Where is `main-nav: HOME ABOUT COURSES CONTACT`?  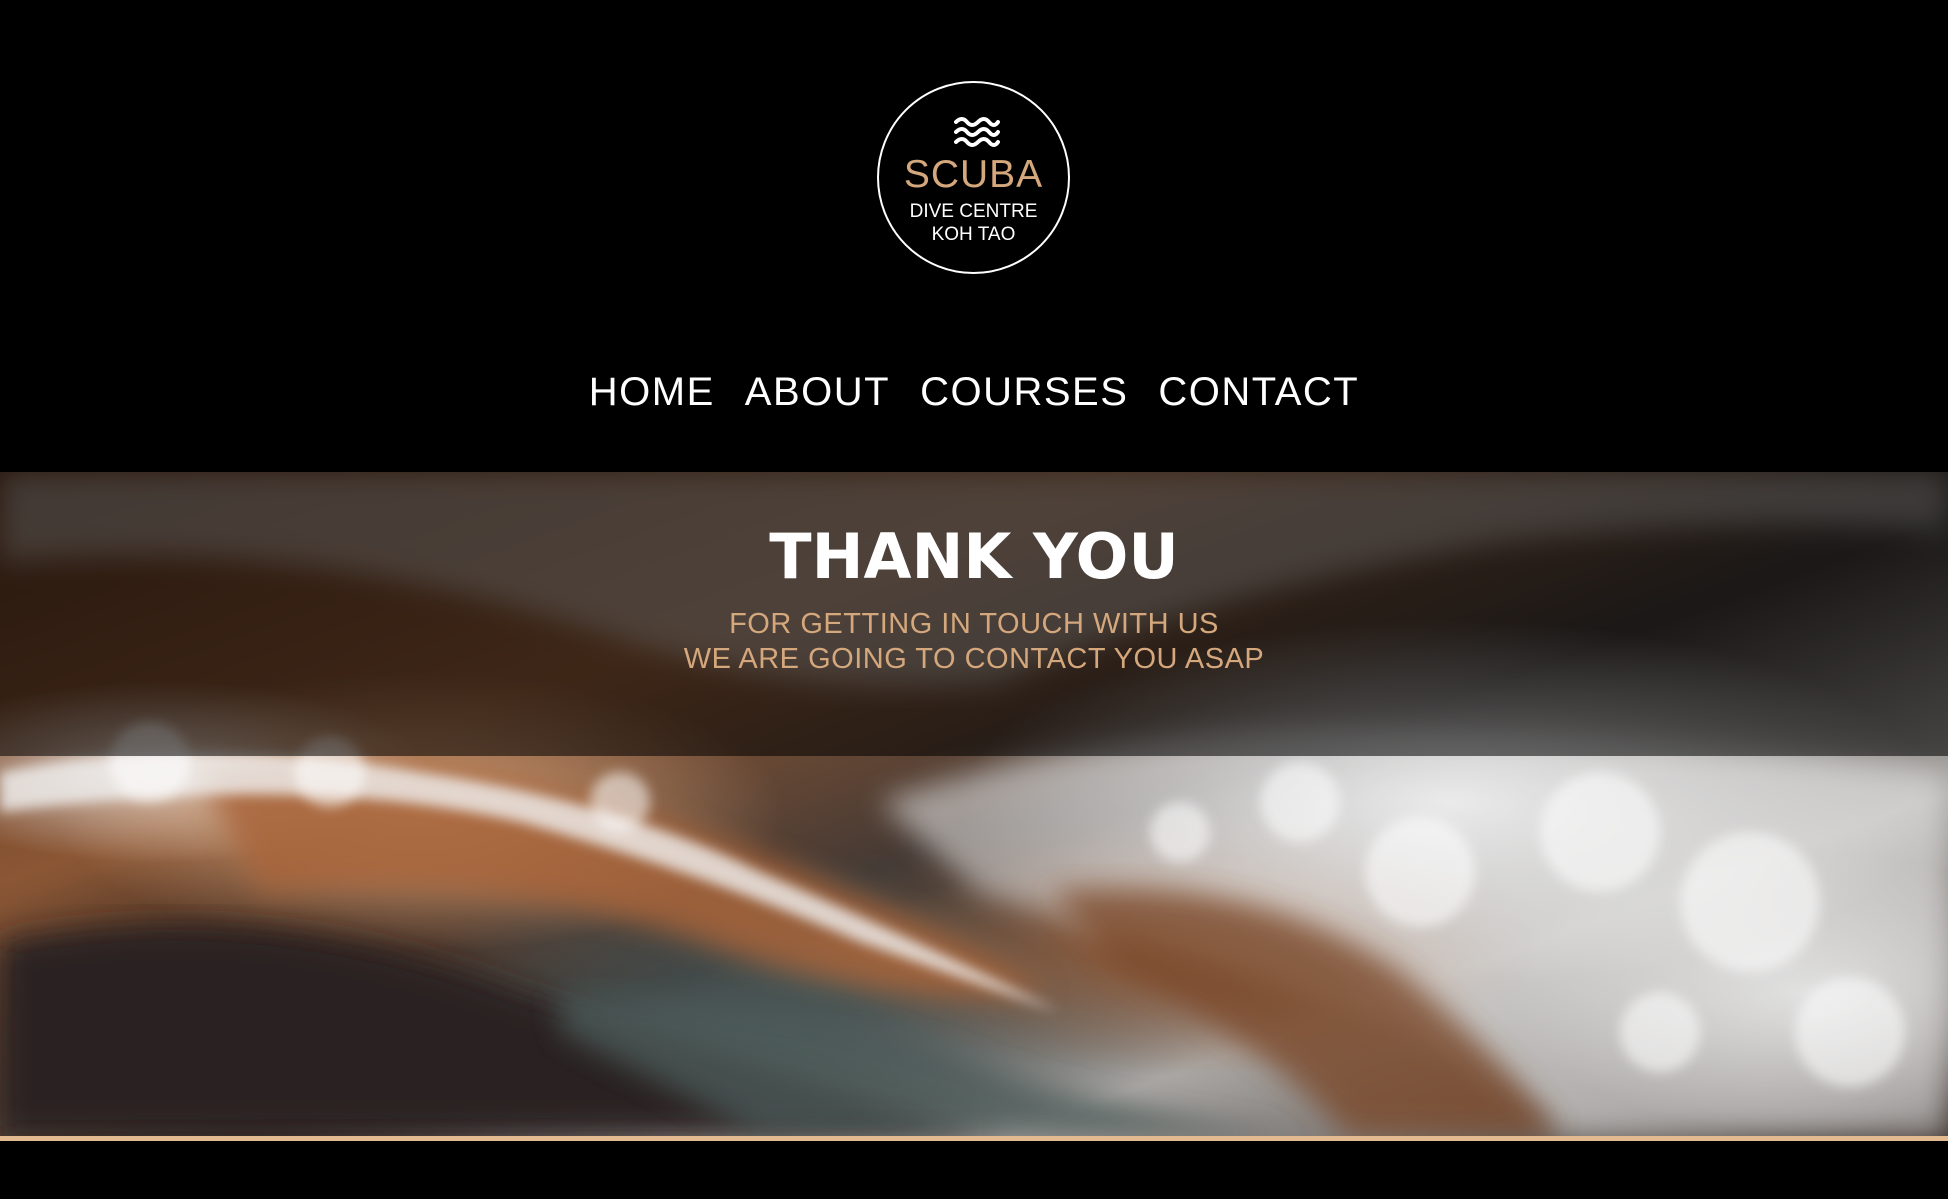 main-nav: HOME ABOUT COURSES CONTACT is located at coordinates (974, 392).